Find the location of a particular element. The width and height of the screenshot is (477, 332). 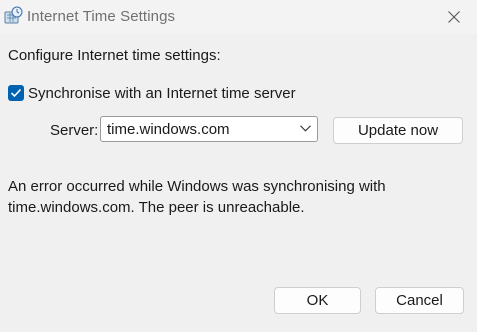

title-bar: Internet Time Settings is located at coordinates (238, 17).